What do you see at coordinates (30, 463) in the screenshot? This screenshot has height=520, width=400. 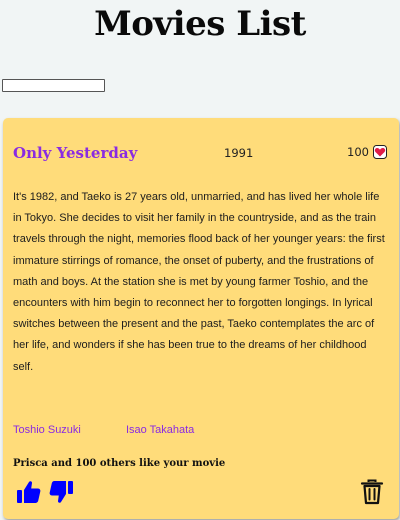 I see `friend-name: Prisca` at bounding box center [30, 463].